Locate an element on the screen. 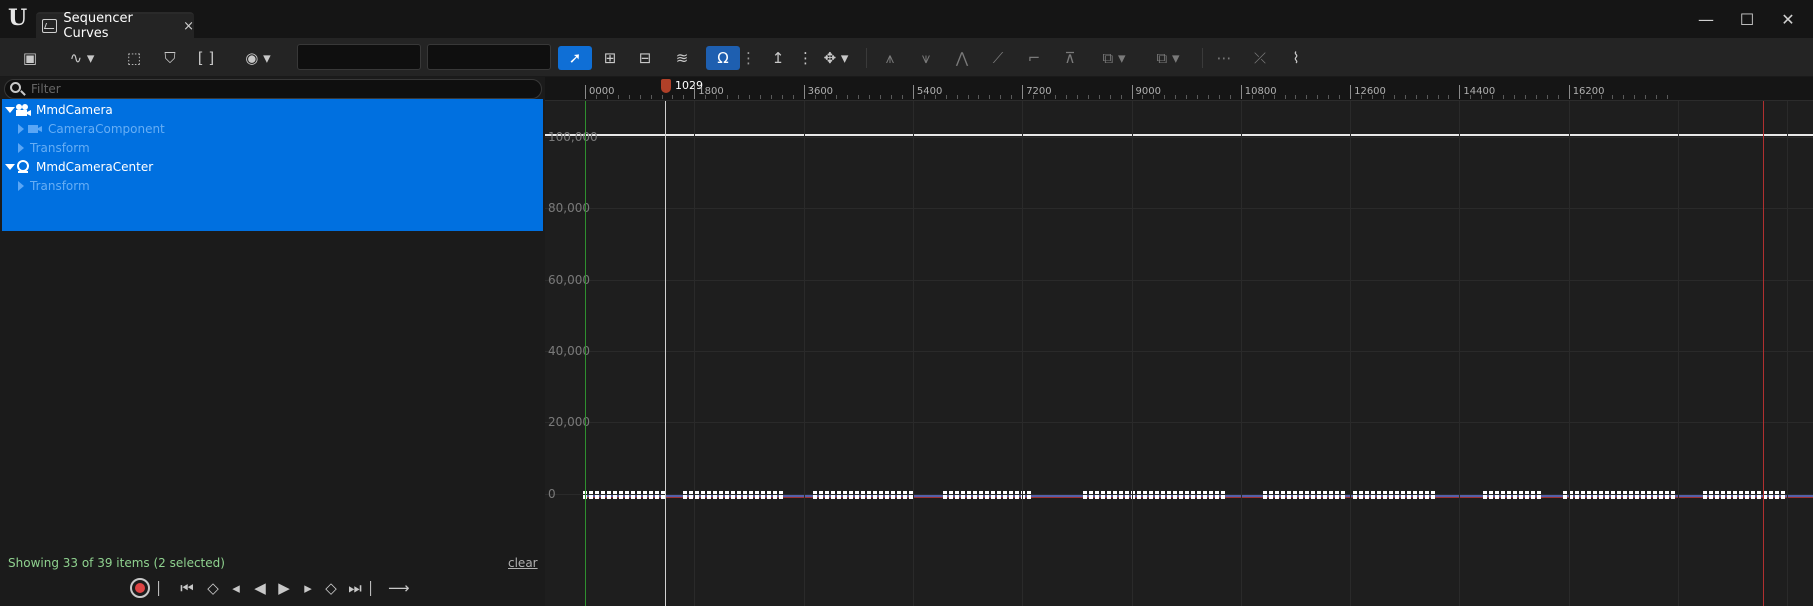  unreal-logo-icon: U is located at coordinates (20, 18).